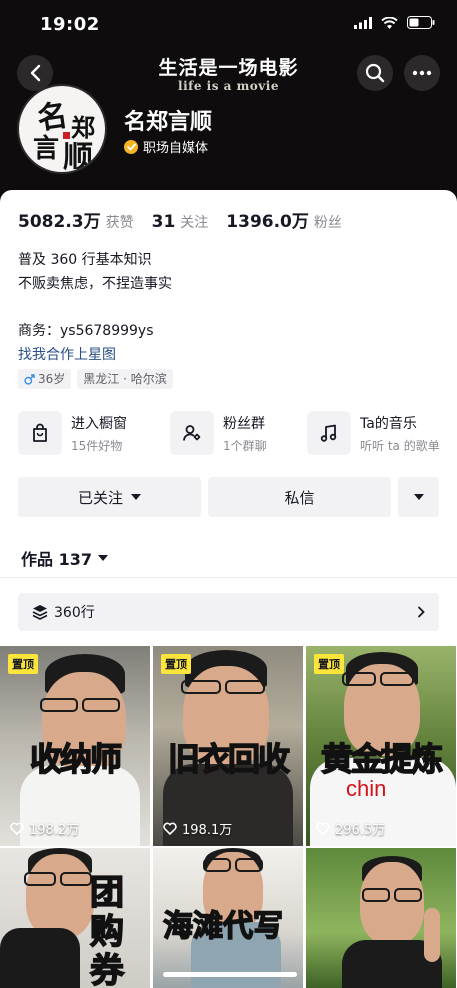 This screenshot has width=457, height=988. I want to click on like-count-label: 198.1万, so click(207, 830).